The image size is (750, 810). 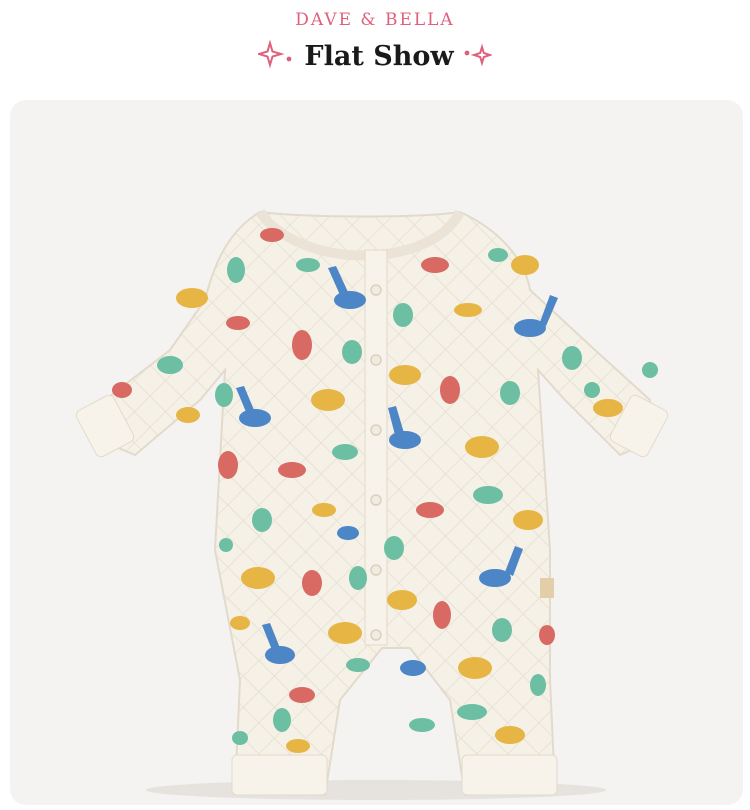 I want to click on right-leg-cuff, so click(x=509, y=775).